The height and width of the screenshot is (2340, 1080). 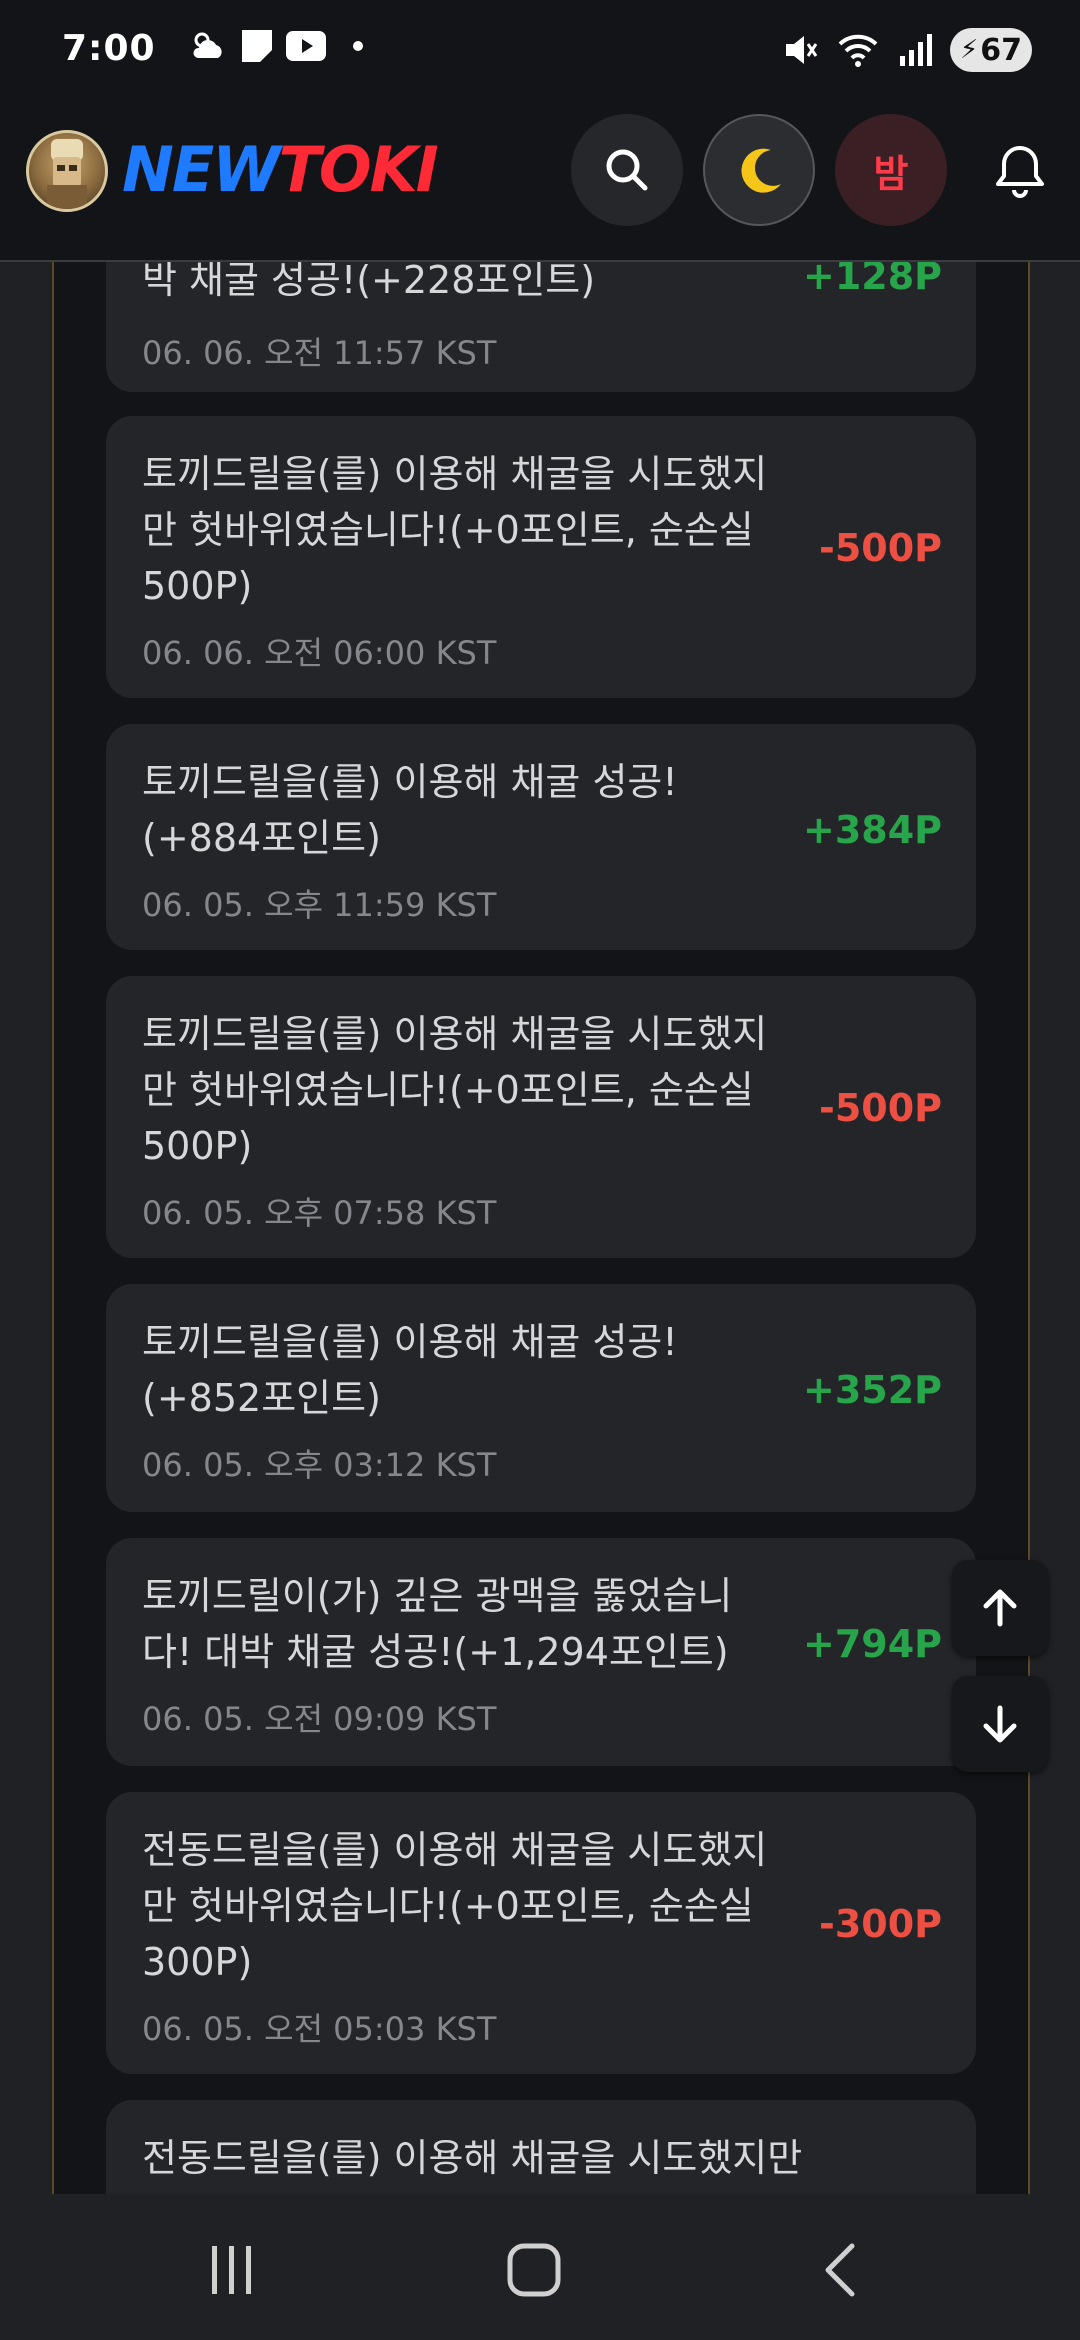 What do you see at coordinates (319, 1465) in the screenshot?
I see `history-time: 06. 05. 오후 03:12 KST` at bounding box center [319, 1465].